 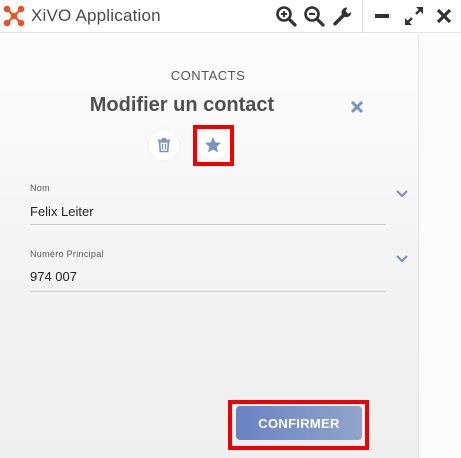 I want to click on zoom-out-icon, so click(x=314, y=16).